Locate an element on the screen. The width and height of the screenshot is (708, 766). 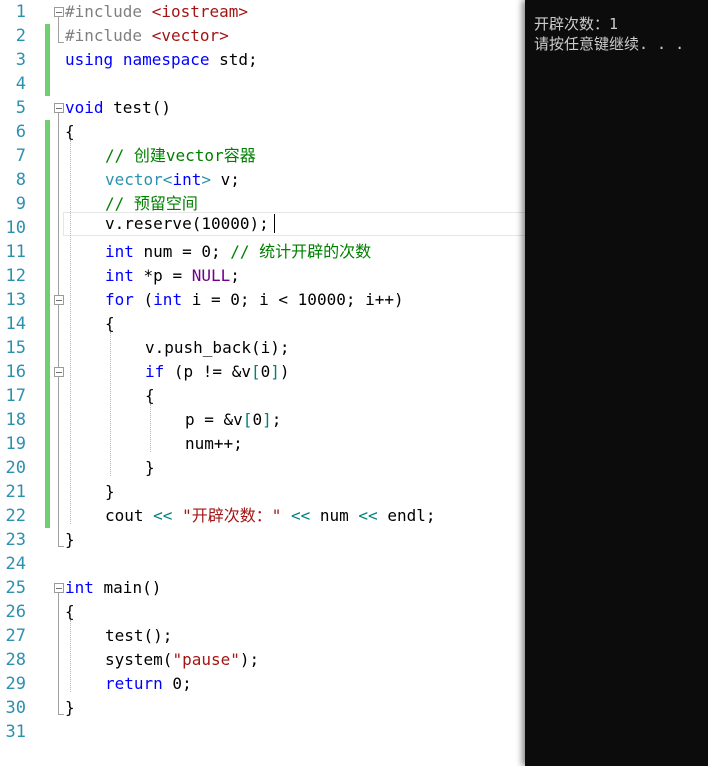
code-text: vector<int> v; is located at coordinates (172, 180).